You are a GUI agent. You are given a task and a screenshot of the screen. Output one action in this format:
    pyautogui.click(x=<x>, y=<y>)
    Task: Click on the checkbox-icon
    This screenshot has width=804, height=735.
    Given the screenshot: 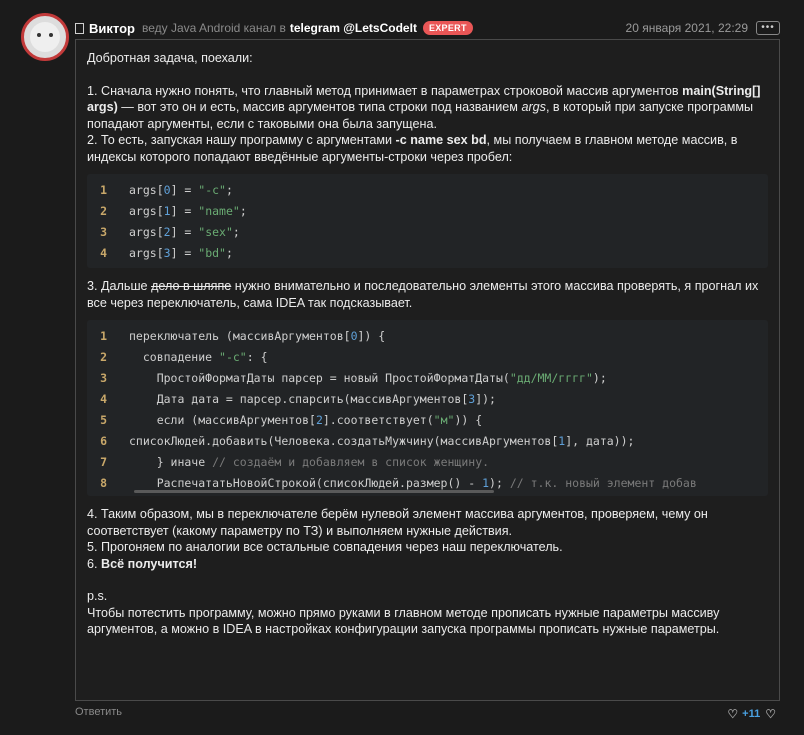 What is the action you would take?
    pyautogui.click(x=79, y=28)
    